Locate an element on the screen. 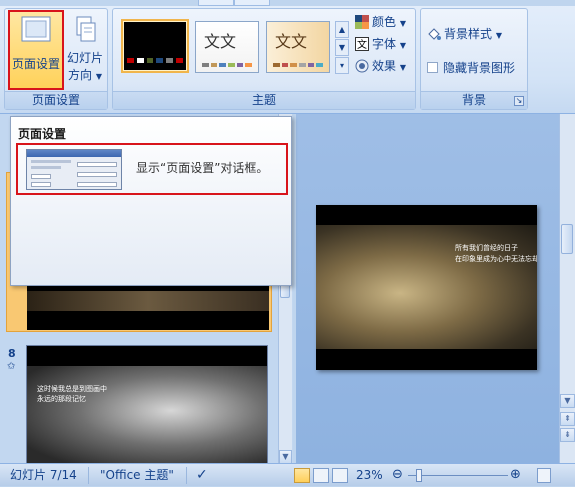 The width and height of the screenshot is (575, 487). previous-slide-button: ⇞ is located at coordinates (567, 419).